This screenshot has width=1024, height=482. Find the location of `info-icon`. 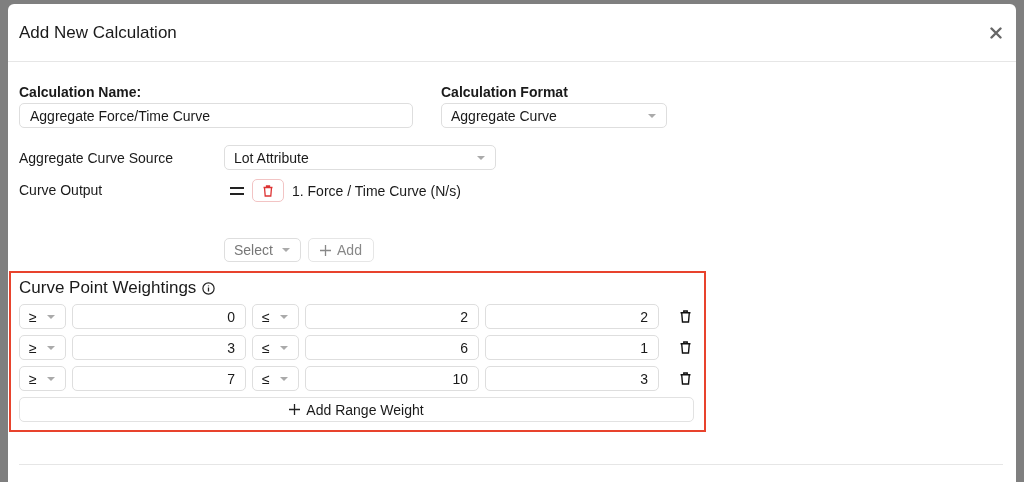

info-icon is located at coordinates (209, 288).